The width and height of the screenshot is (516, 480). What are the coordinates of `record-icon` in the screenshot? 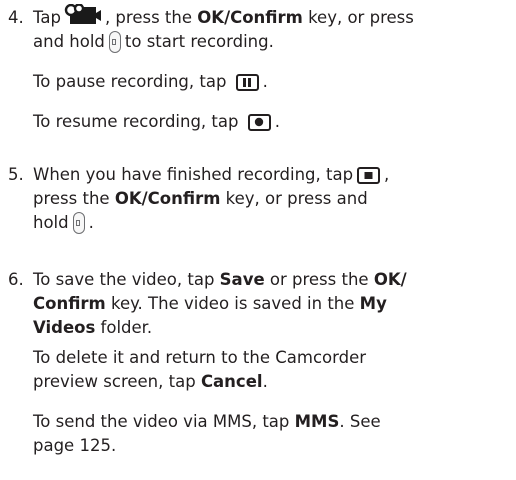 It's located at (259, 122).